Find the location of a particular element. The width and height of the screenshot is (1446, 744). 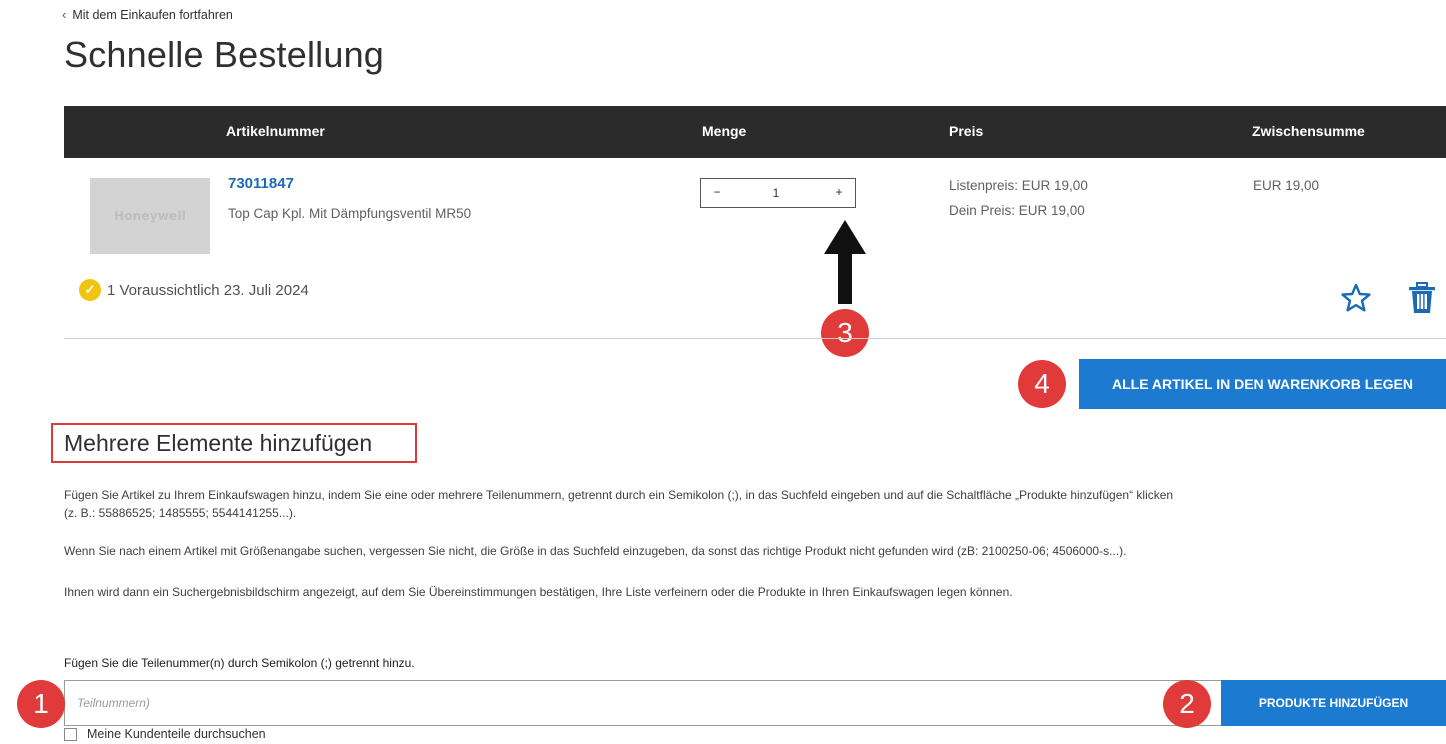

header-quantity: Menge is located at coordinates (724, 131).